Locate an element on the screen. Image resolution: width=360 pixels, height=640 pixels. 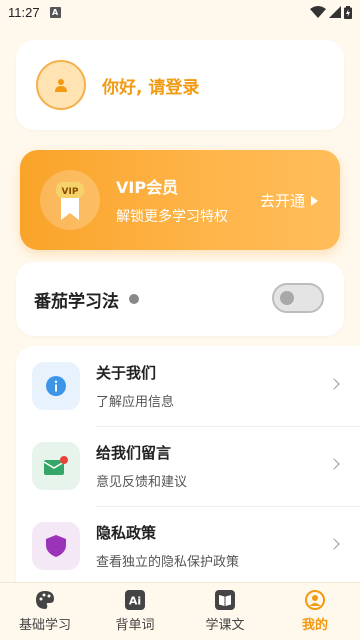
info-icon is located at coordinates (56, 386).